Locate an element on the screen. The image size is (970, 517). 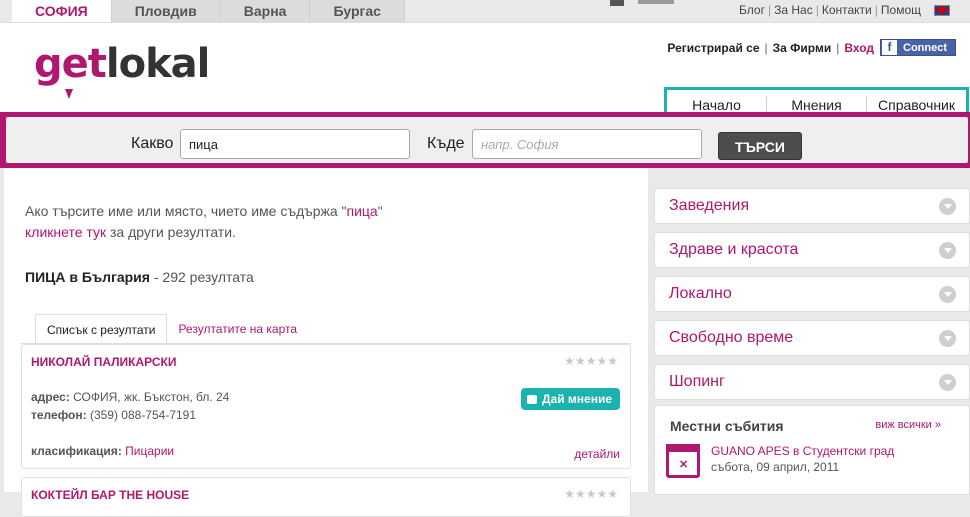
logo-pin-icon is located at coordinates (69, 94).